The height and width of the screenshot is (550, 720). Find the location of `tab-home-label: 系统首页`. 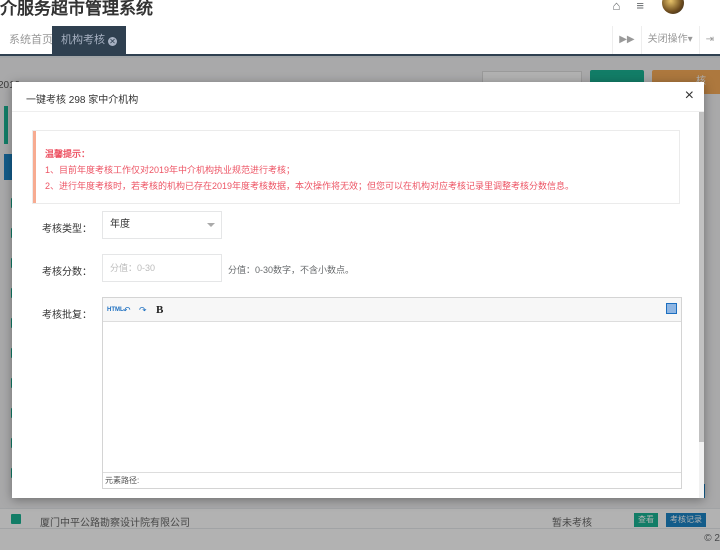

tab-home-label: 系统首页 is located at coordinates (31, 40).